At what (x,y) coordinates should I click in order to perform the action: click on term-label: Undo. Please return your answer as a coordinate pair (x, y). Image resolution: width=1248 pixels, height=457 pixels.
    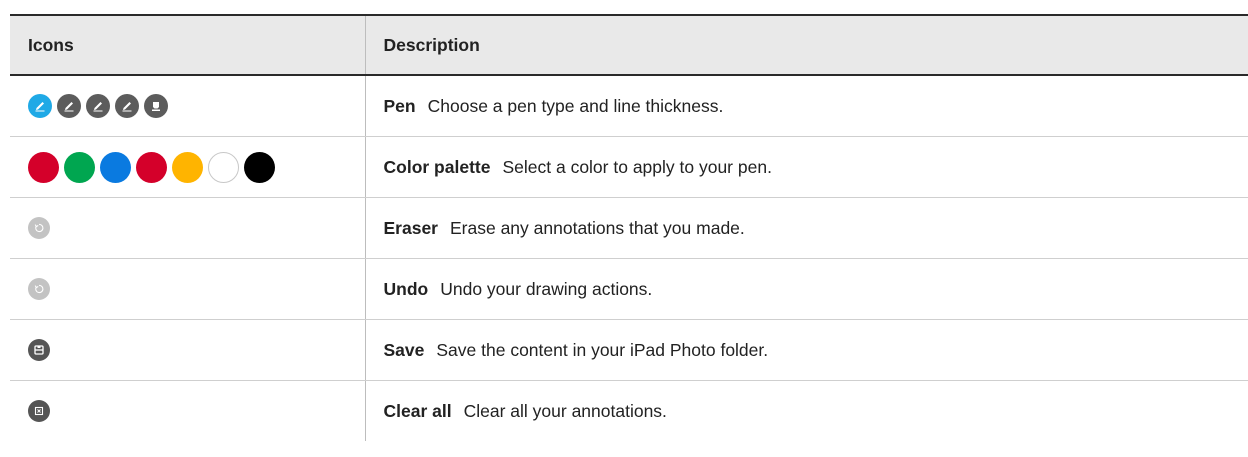
    Looking at the image, I should click on (406, 288).